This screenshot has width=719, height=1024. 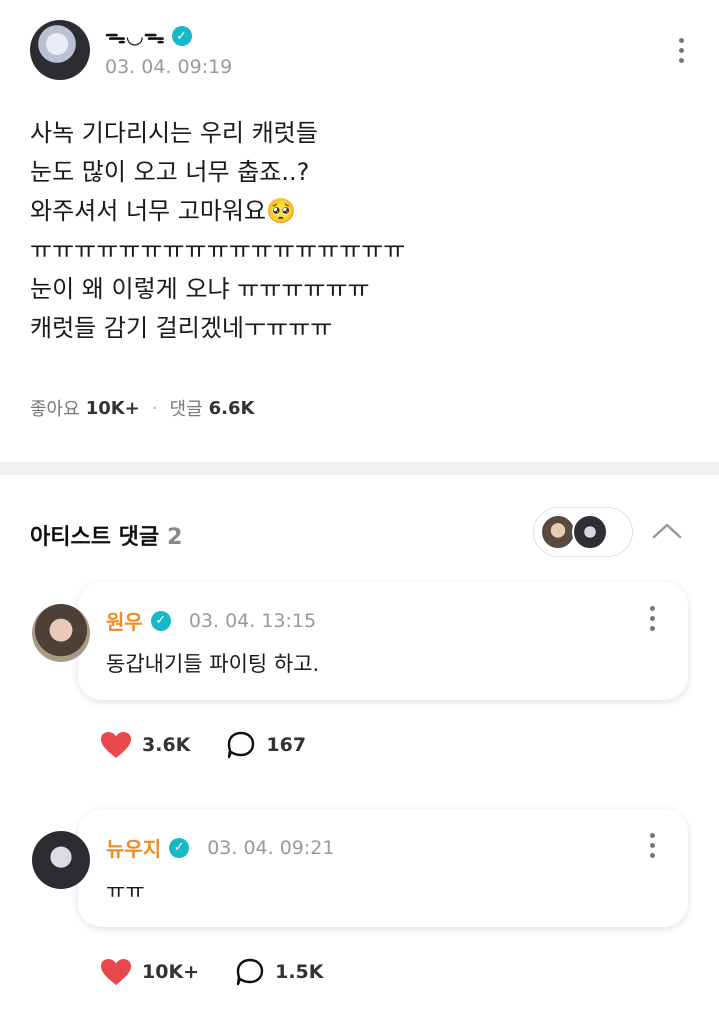 I want to click on post-stats: 좋아요 10K+ · 댓글 6.6K, so click(x=142, y=408).